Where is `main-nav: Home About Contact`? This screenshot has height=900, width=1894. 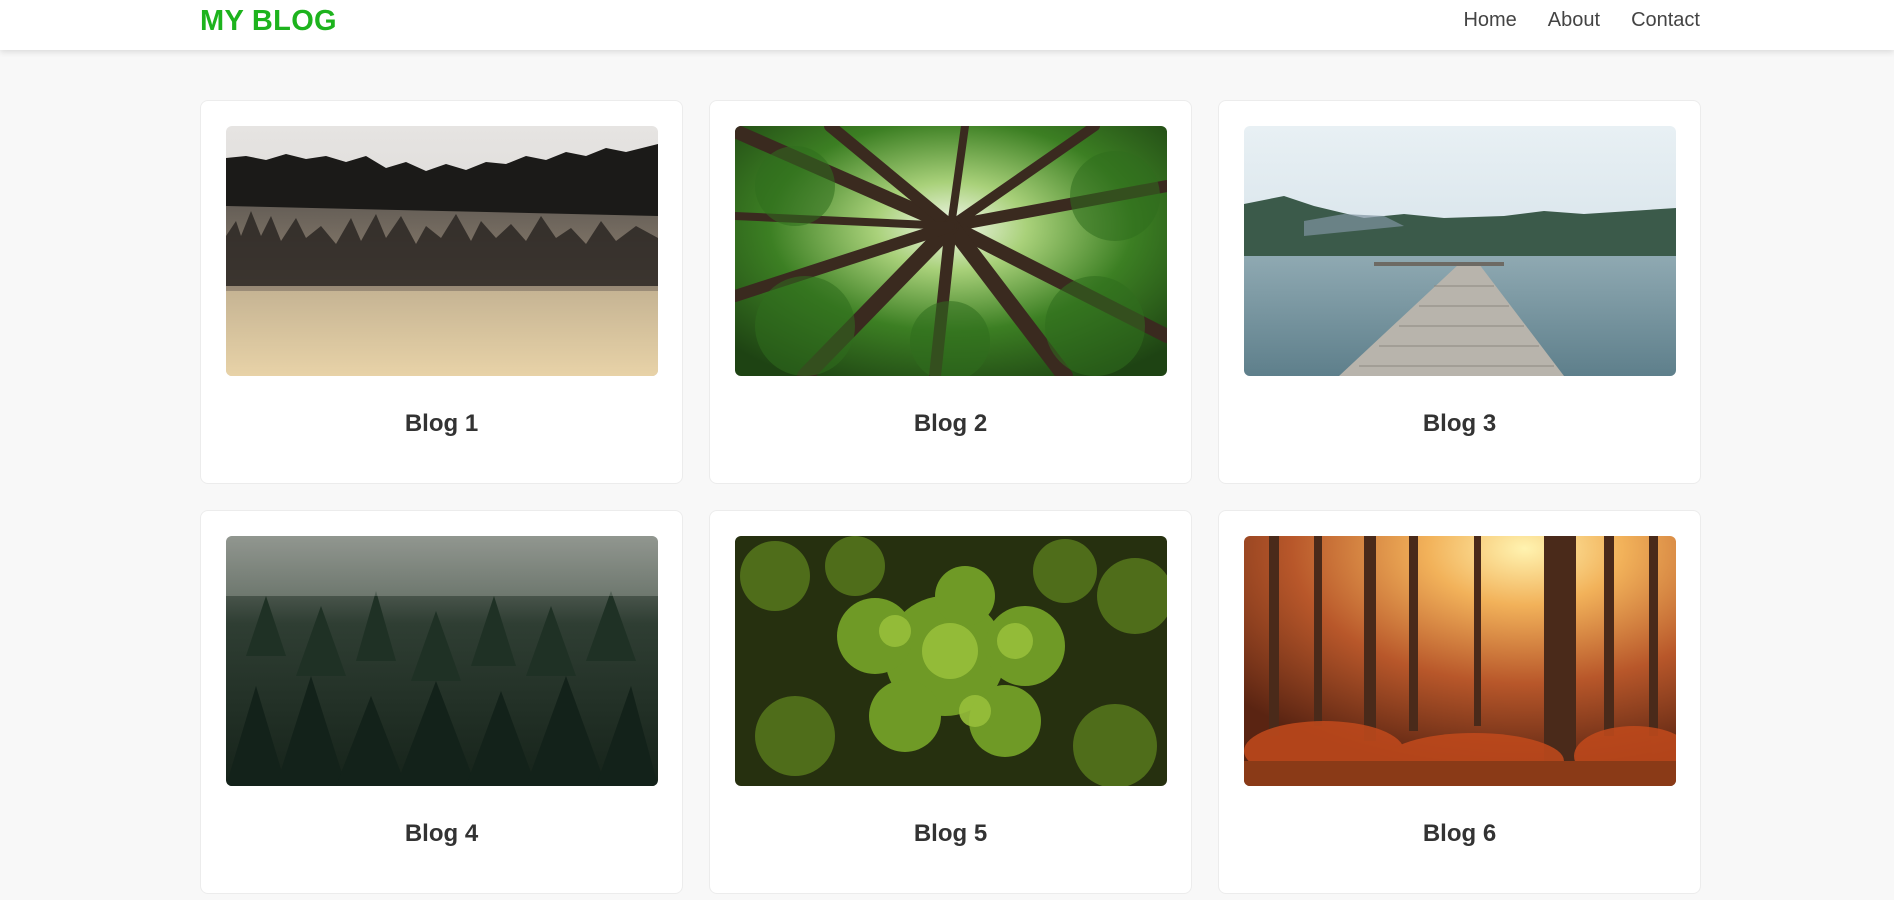 main-nav: Home About Contact is located at coordinates (1581, 20).